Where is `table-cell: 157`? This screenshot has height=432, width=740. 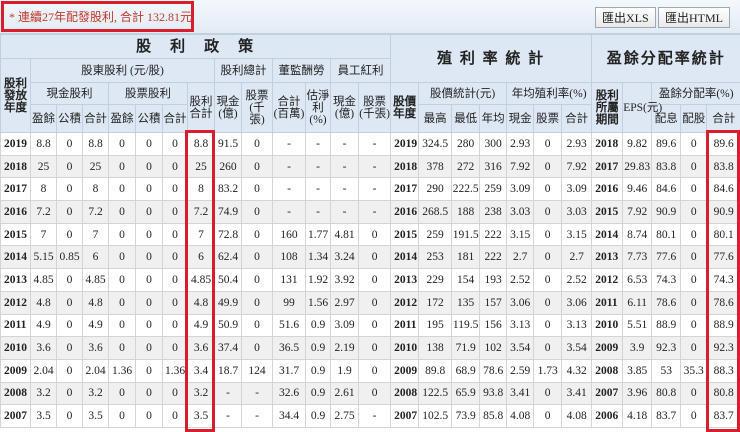 table-cell: 157 is located at coordinates (493, 302).